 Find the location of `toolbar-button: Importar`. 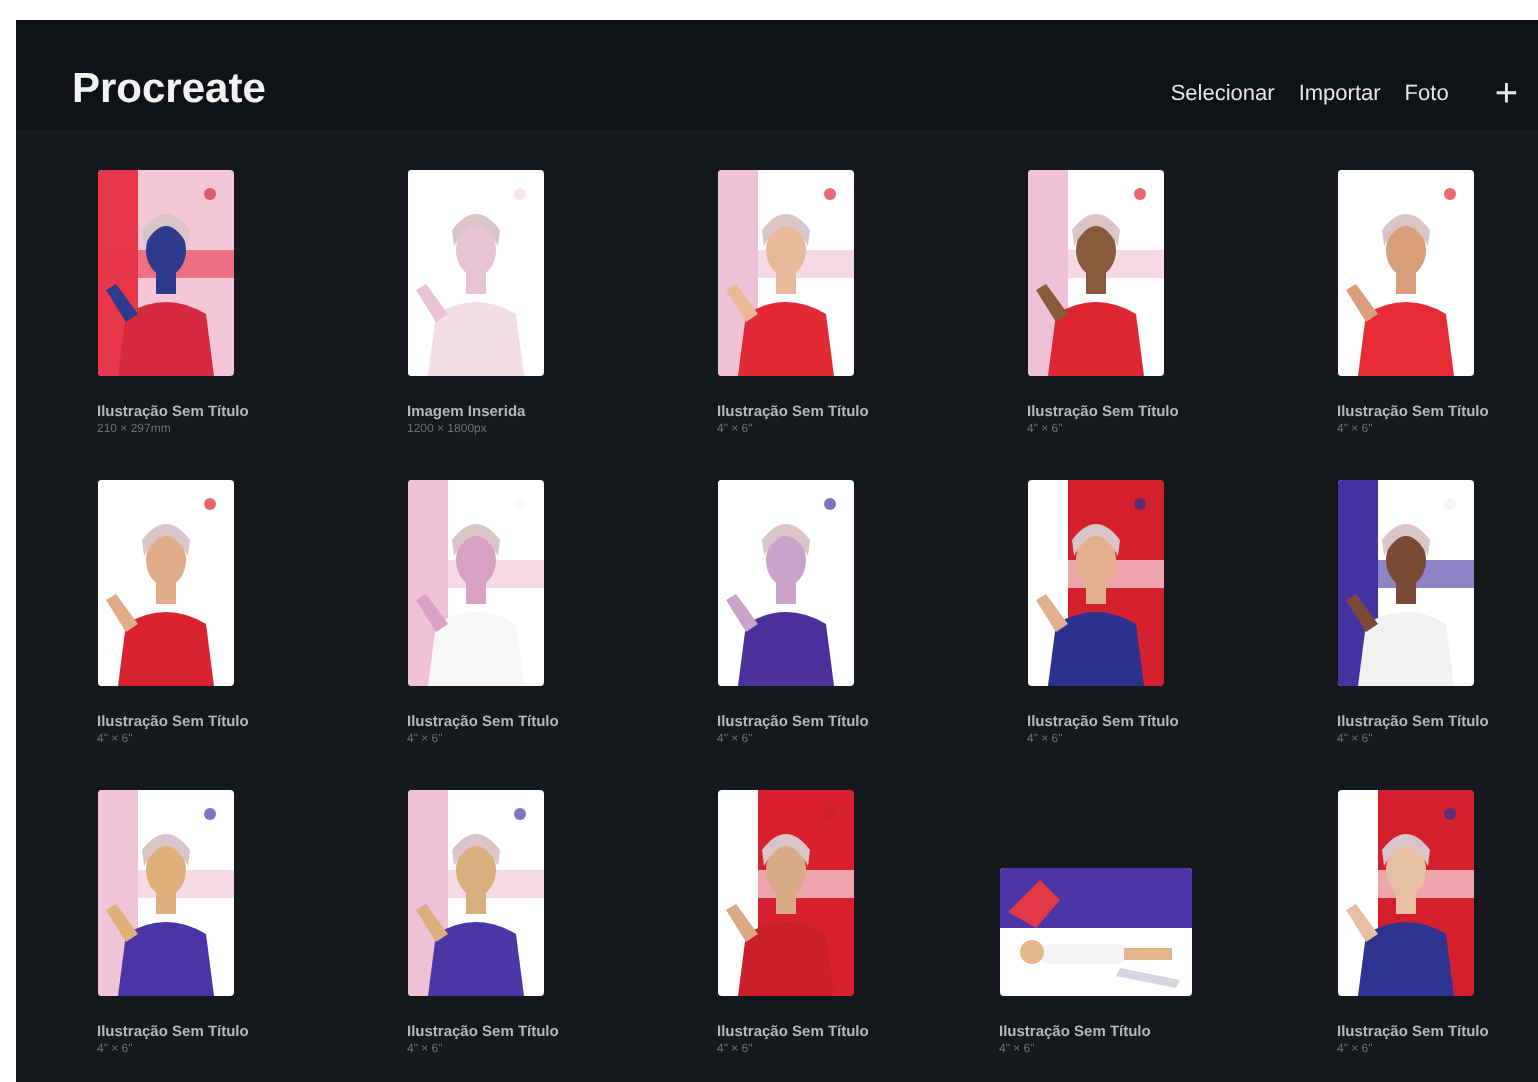

toolbar-button: Importar is located at coordinates (1339, 94).